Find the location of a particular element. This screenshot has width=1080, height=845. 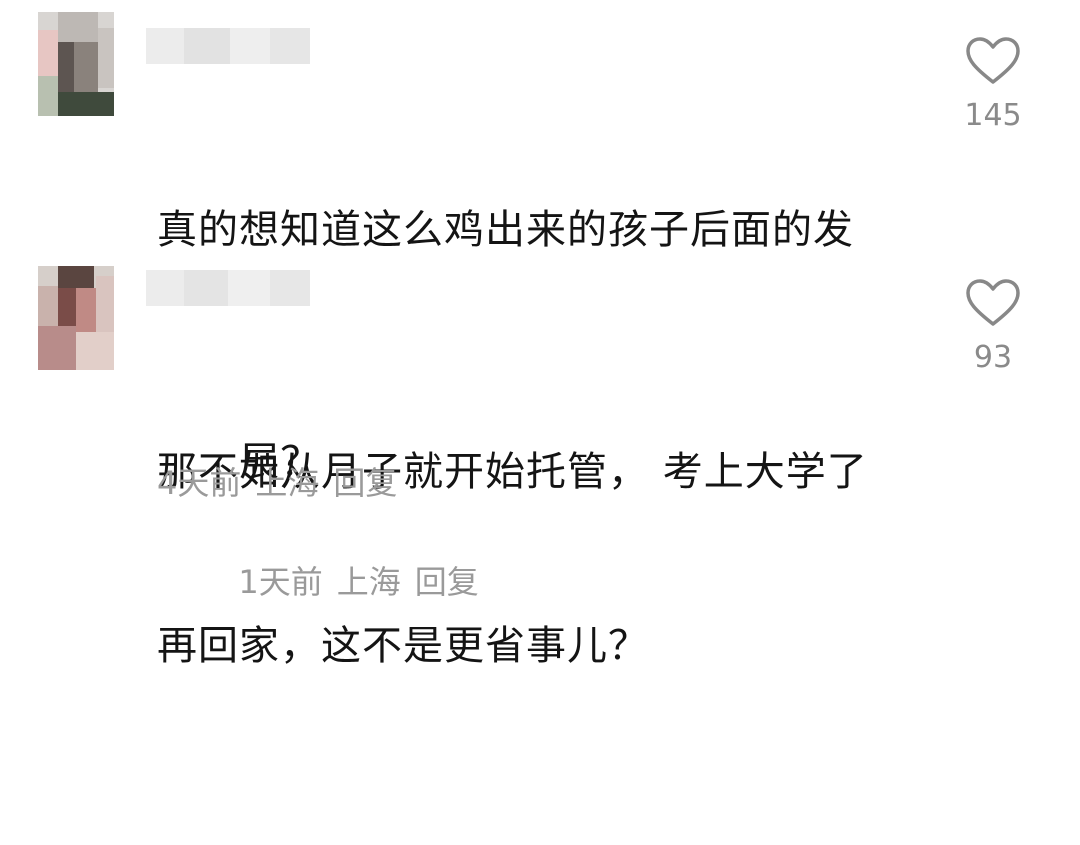

like-button: 145 is located at coordinates (993, 84).